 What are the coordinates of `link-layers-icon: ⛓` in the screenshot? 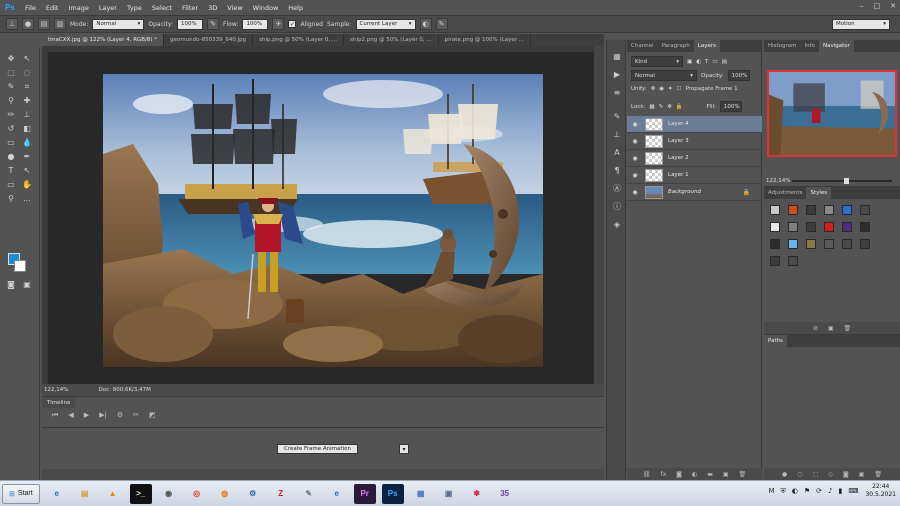 It's located at (647, 474).